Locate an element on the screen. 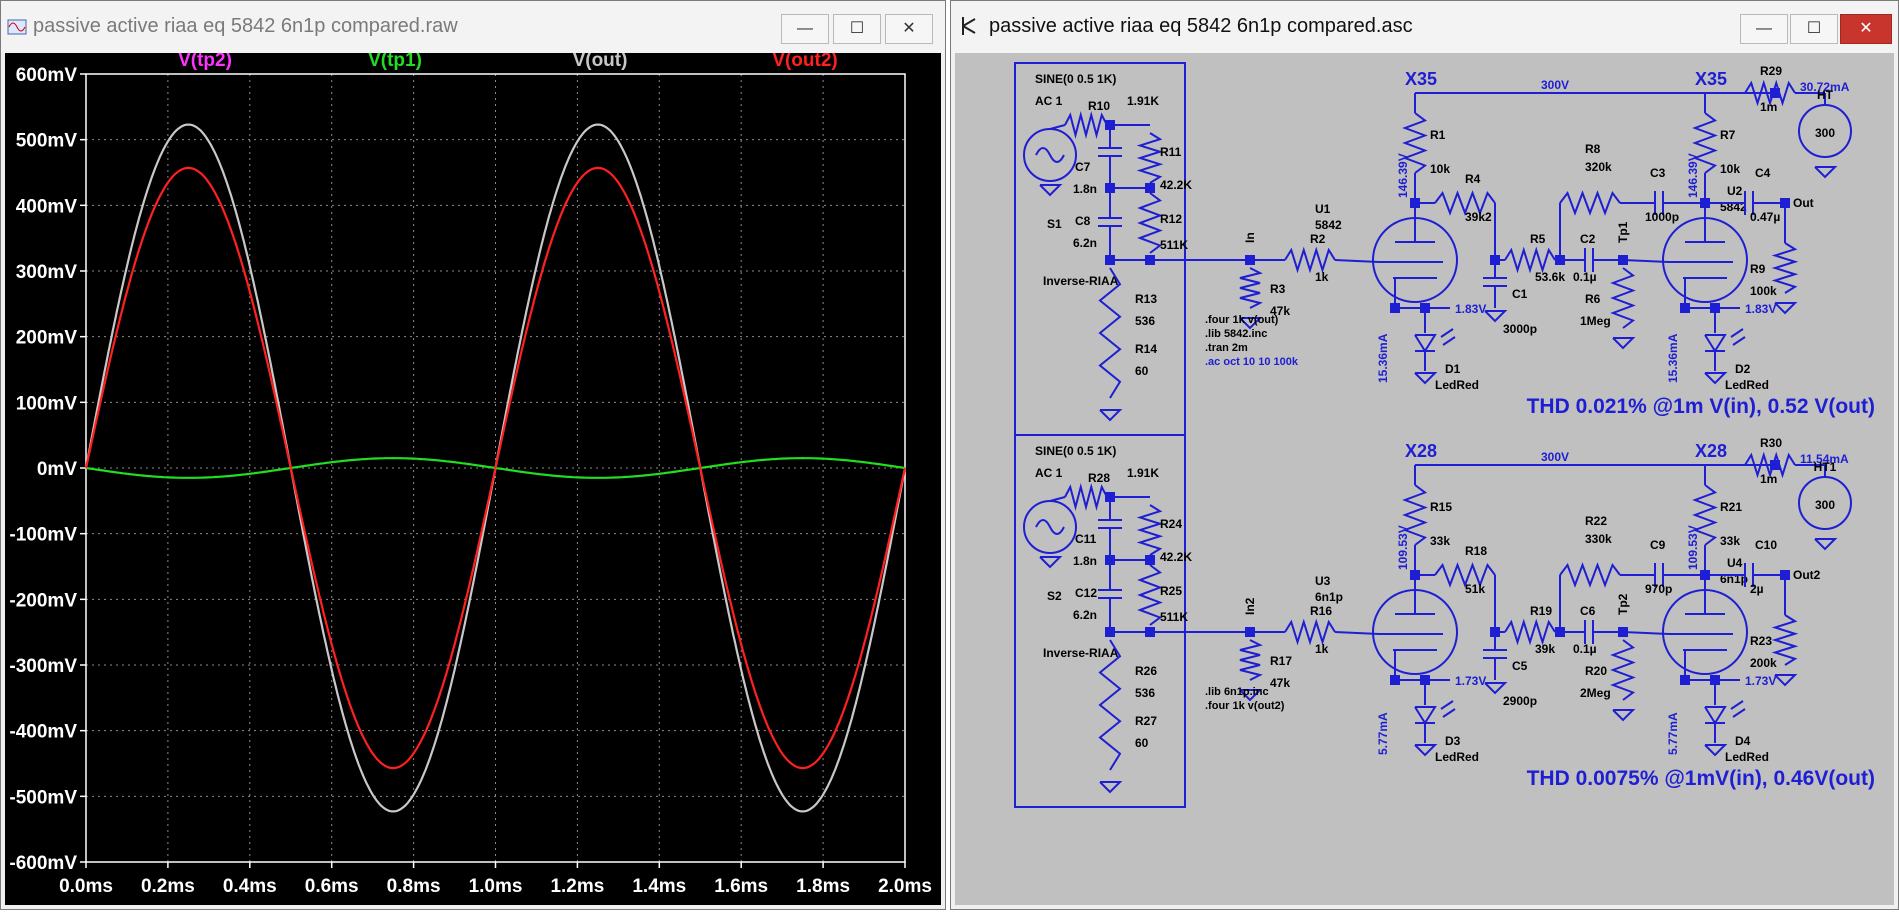 This screenshot has width=1899, height=920. y-tick-label: 0mV is located at coordinates (57, 469).